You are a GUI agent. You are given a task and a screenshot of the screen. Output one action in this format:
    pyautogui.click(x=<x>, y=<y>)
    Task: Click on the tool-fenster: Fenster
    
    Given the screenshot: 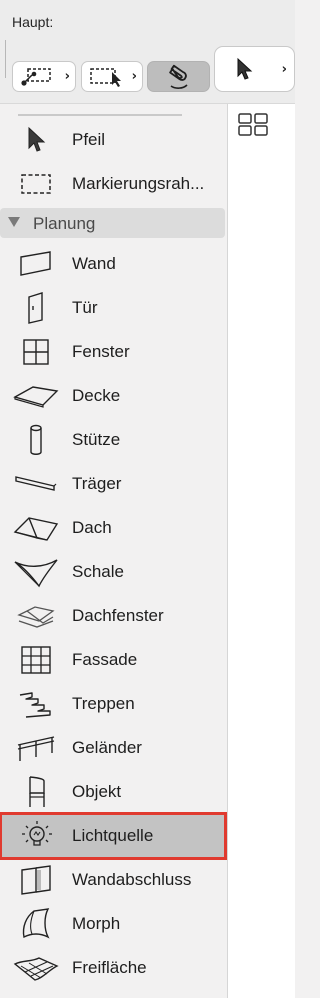 What is the action you would take?
    pyautogui.click(x=114, y=352)
    